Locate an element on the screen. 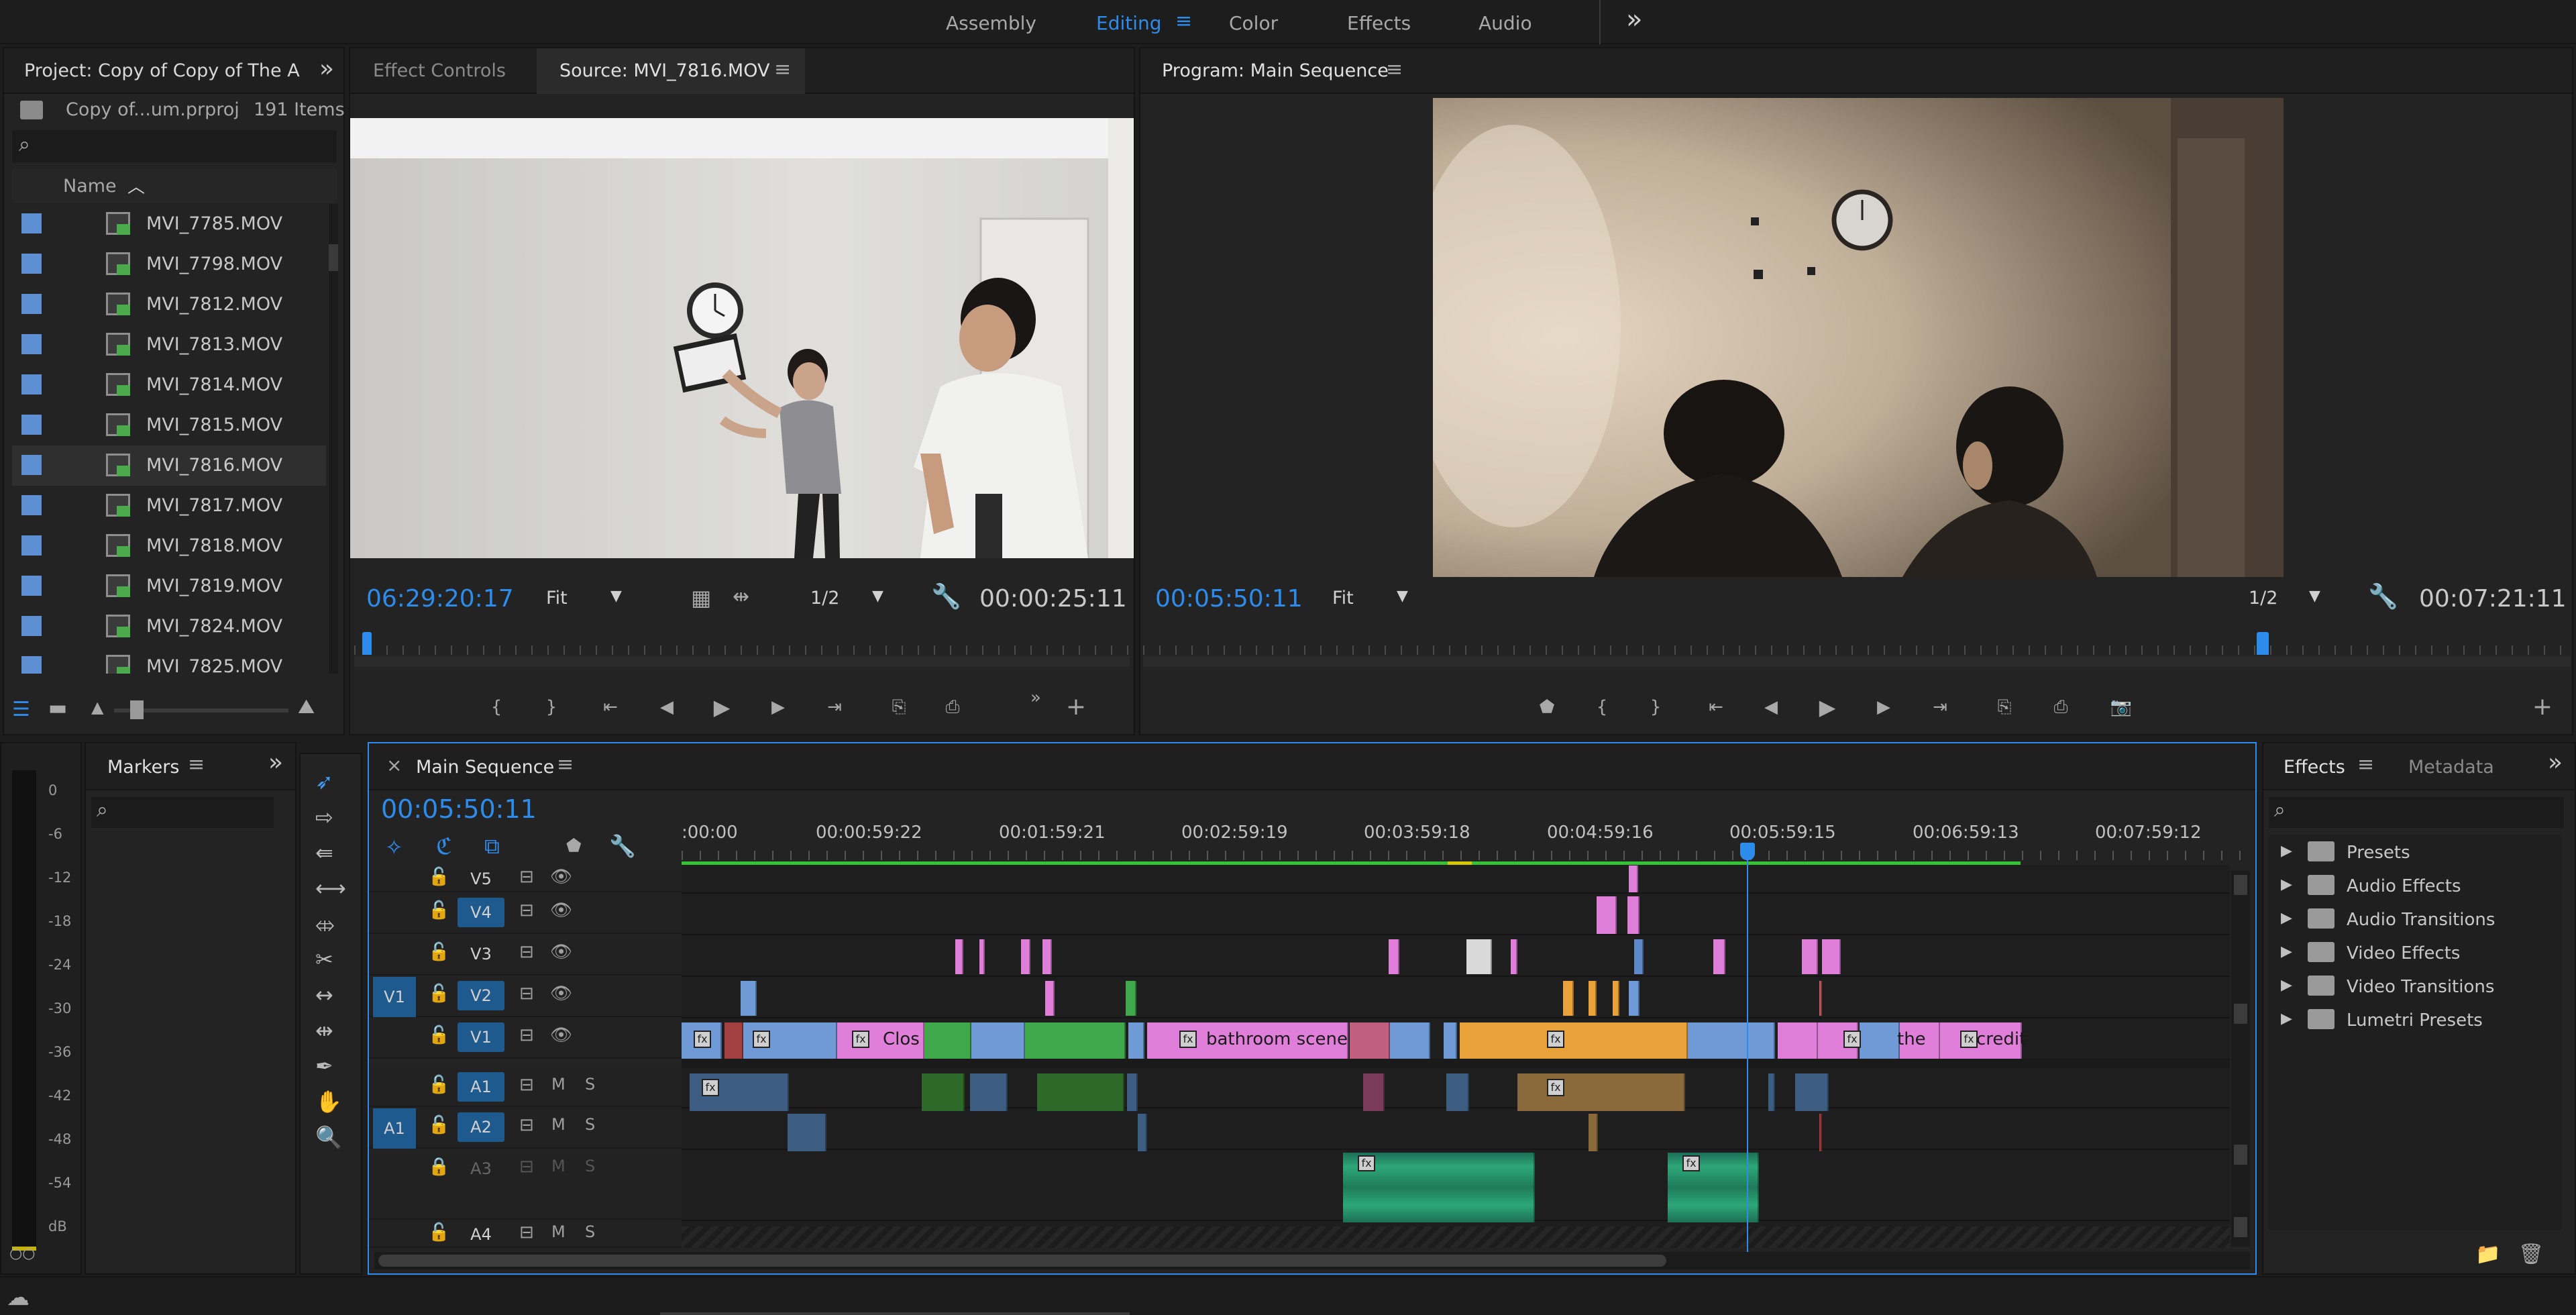 Image resolution: width=2576 pixels, height=1315 pixels. insert-icon: ⎘ is located at coordinates (899, 707).